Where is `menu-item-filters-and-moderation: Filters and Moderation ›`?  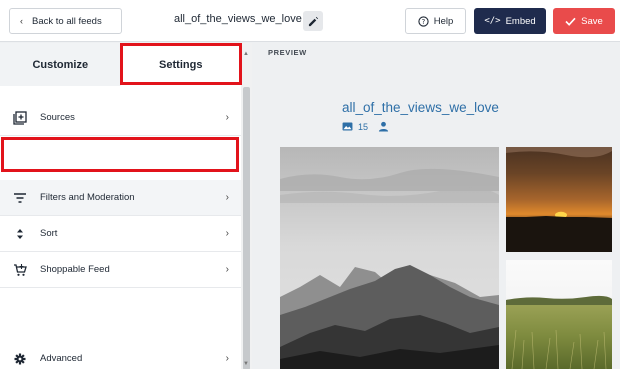 menu-item-filters-and-moderation: Filters and Moderation › is located at coordinates (120, 198).